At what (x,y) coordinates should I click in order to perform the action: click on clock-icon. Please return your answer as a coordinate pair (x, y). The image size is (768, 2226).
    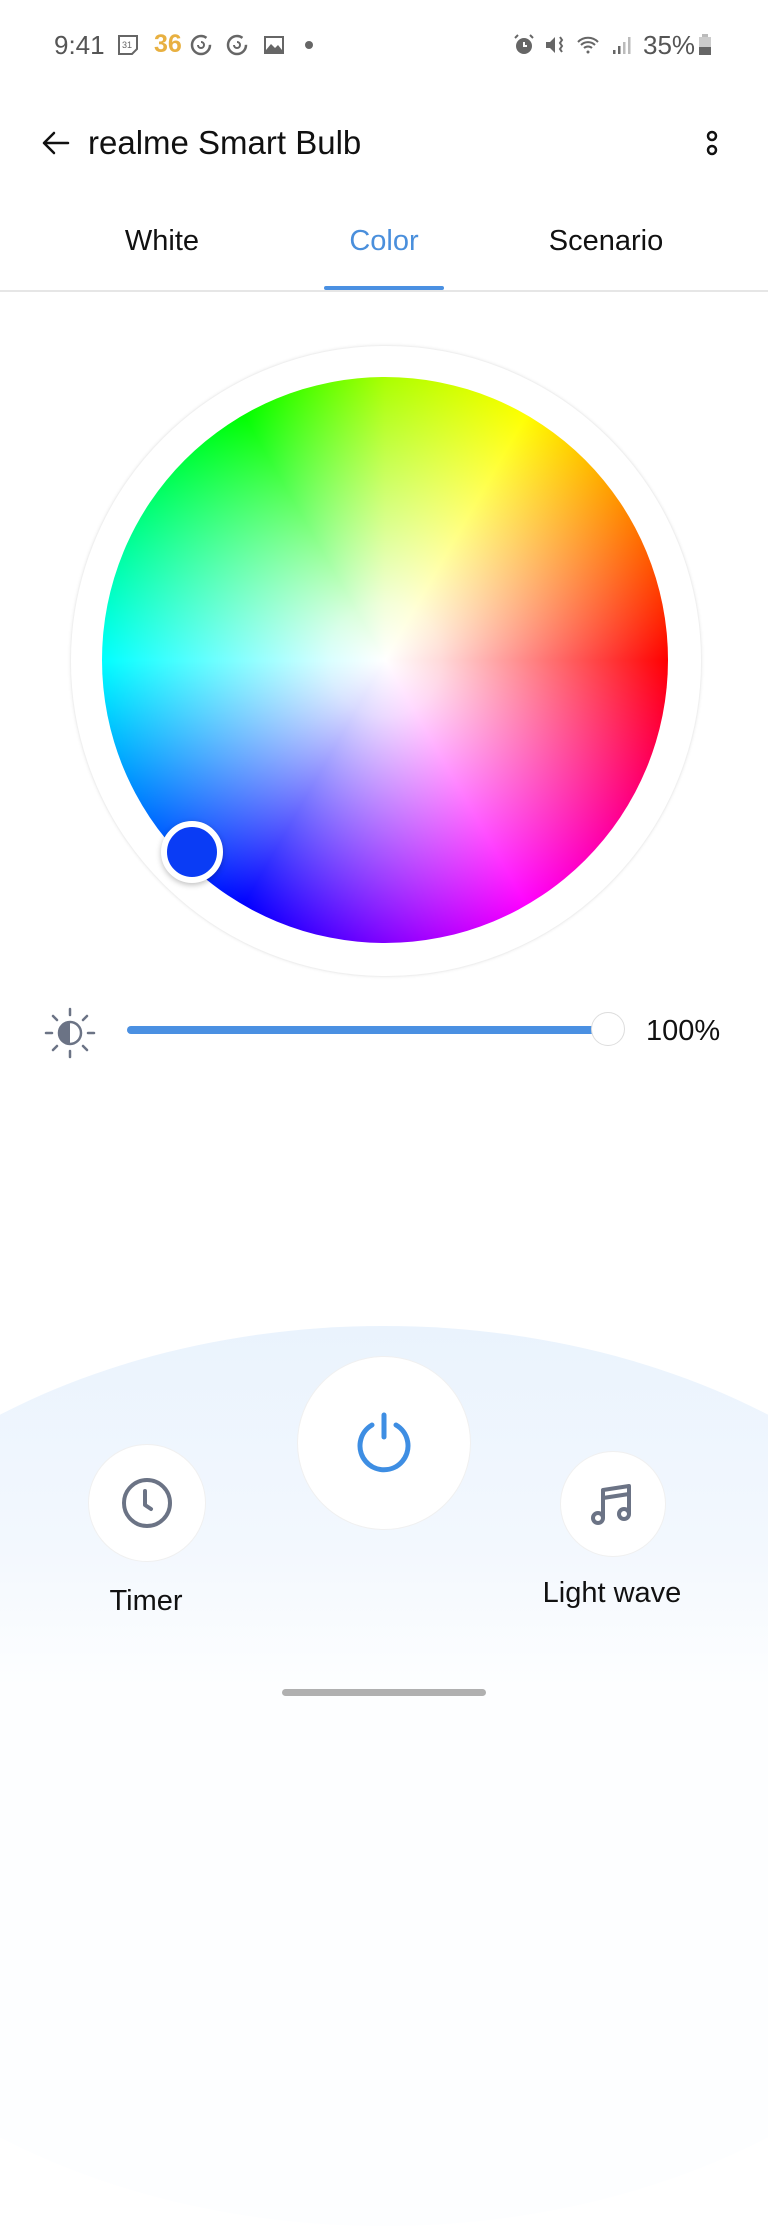
    Looking at the image, I should click on (147, 1503).